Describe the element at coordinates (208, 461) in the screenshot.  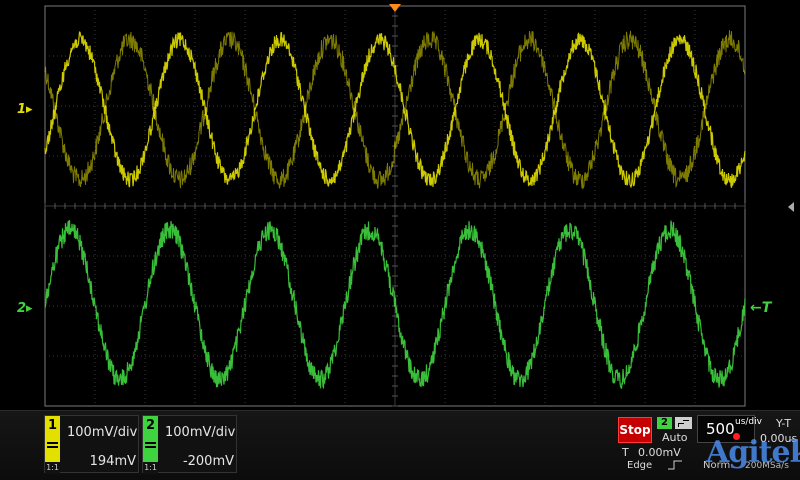
I see `ch2-offset: -200mV` at that location.